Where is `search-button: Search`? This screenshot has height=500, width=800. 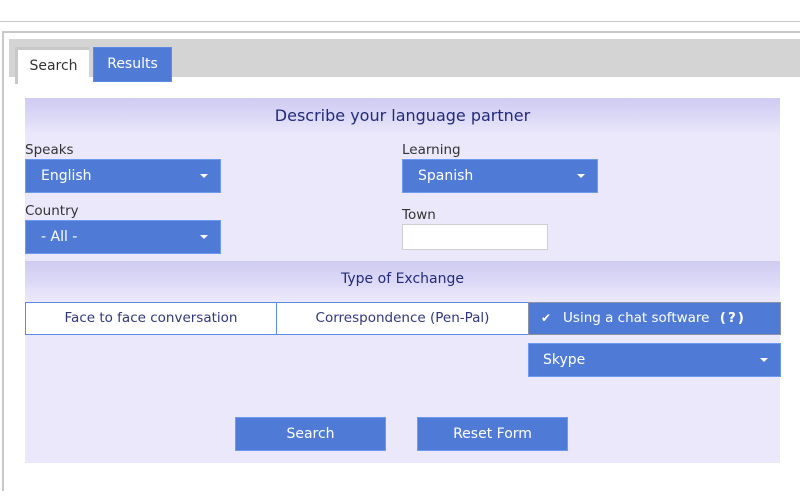
search-button: Search is located at coordinates (310, 434).